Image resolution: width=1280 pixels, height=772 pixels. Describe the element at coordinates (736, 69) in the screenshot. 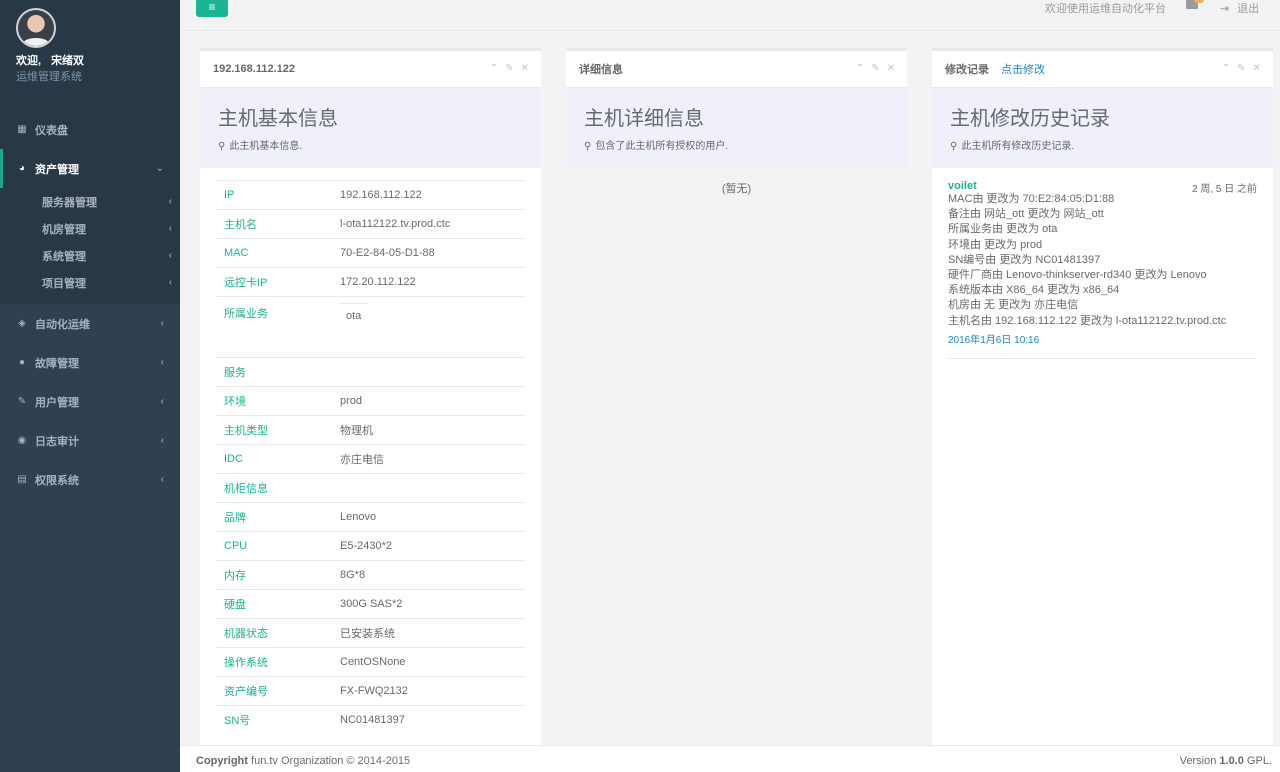

I see `panel-header: 详细信息 ⌃ ✎ ✕` at that location.